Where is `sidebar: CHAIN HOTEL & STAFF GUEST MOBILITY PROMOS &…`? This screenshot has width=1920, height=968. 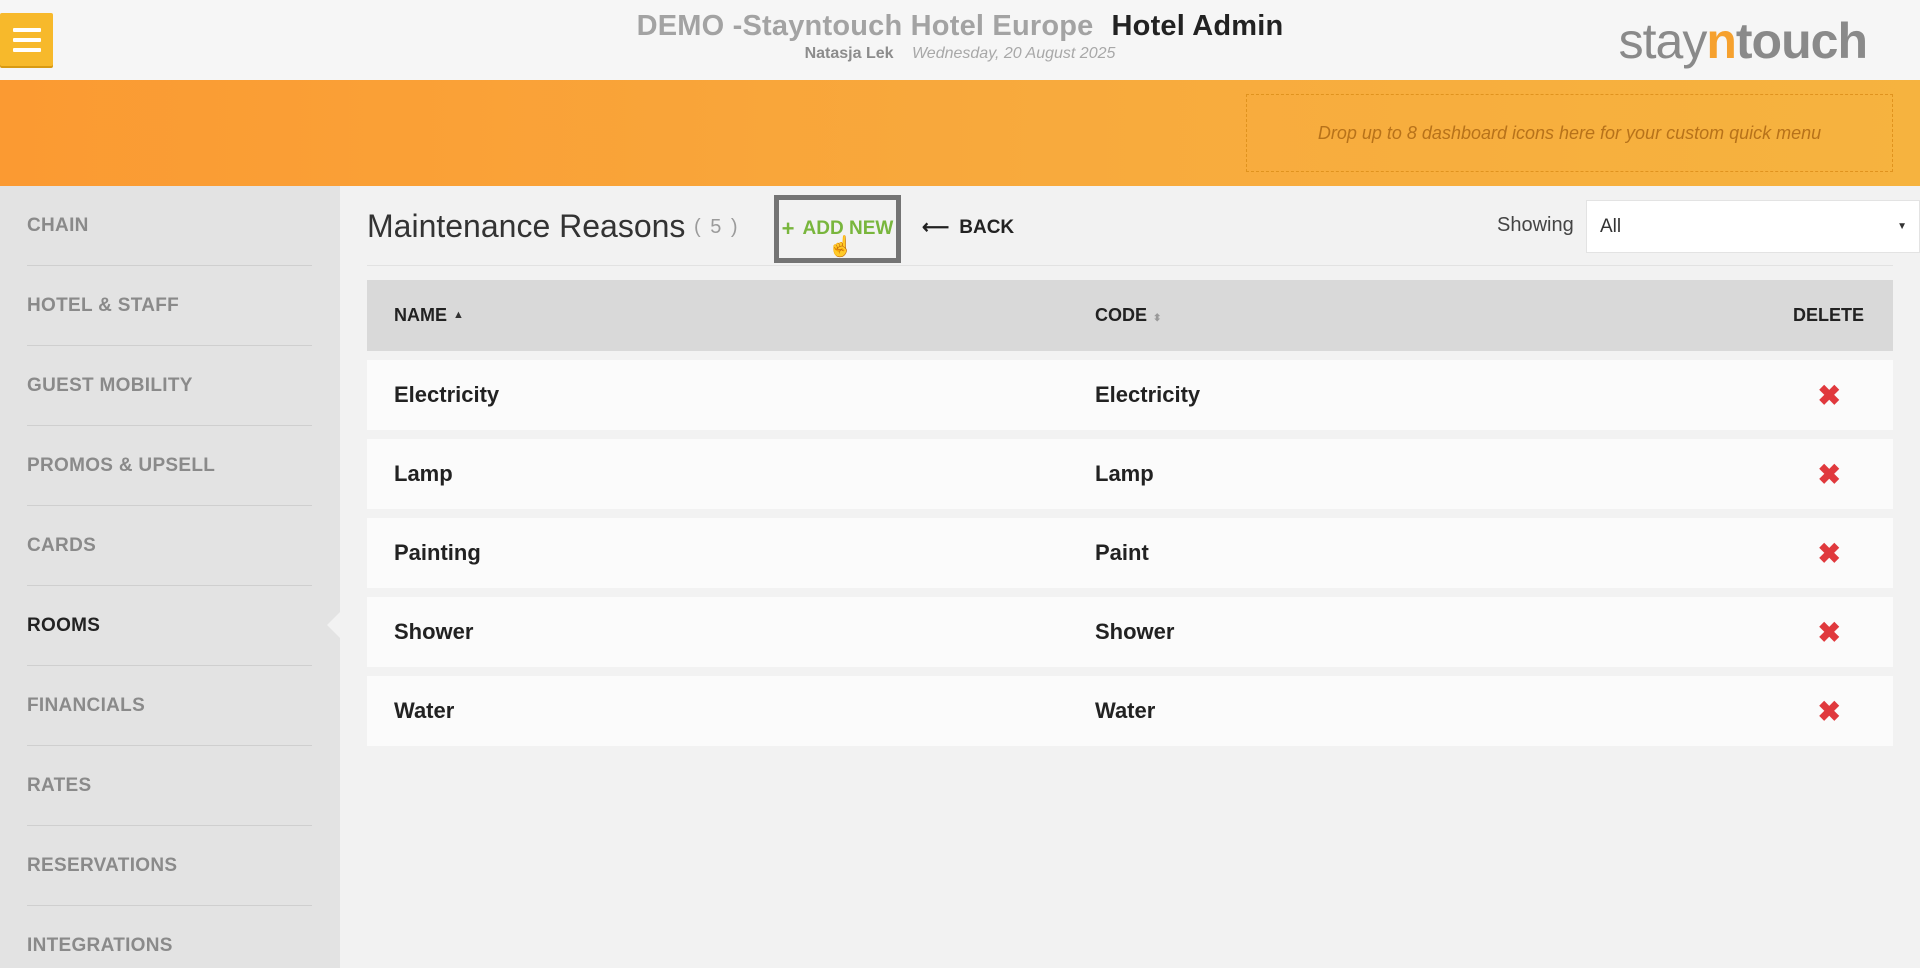
sidebar: CHAIN HOTEL & STAFF GUEST MOBILITY PROMOS &… is located at coordinates (170, 577).